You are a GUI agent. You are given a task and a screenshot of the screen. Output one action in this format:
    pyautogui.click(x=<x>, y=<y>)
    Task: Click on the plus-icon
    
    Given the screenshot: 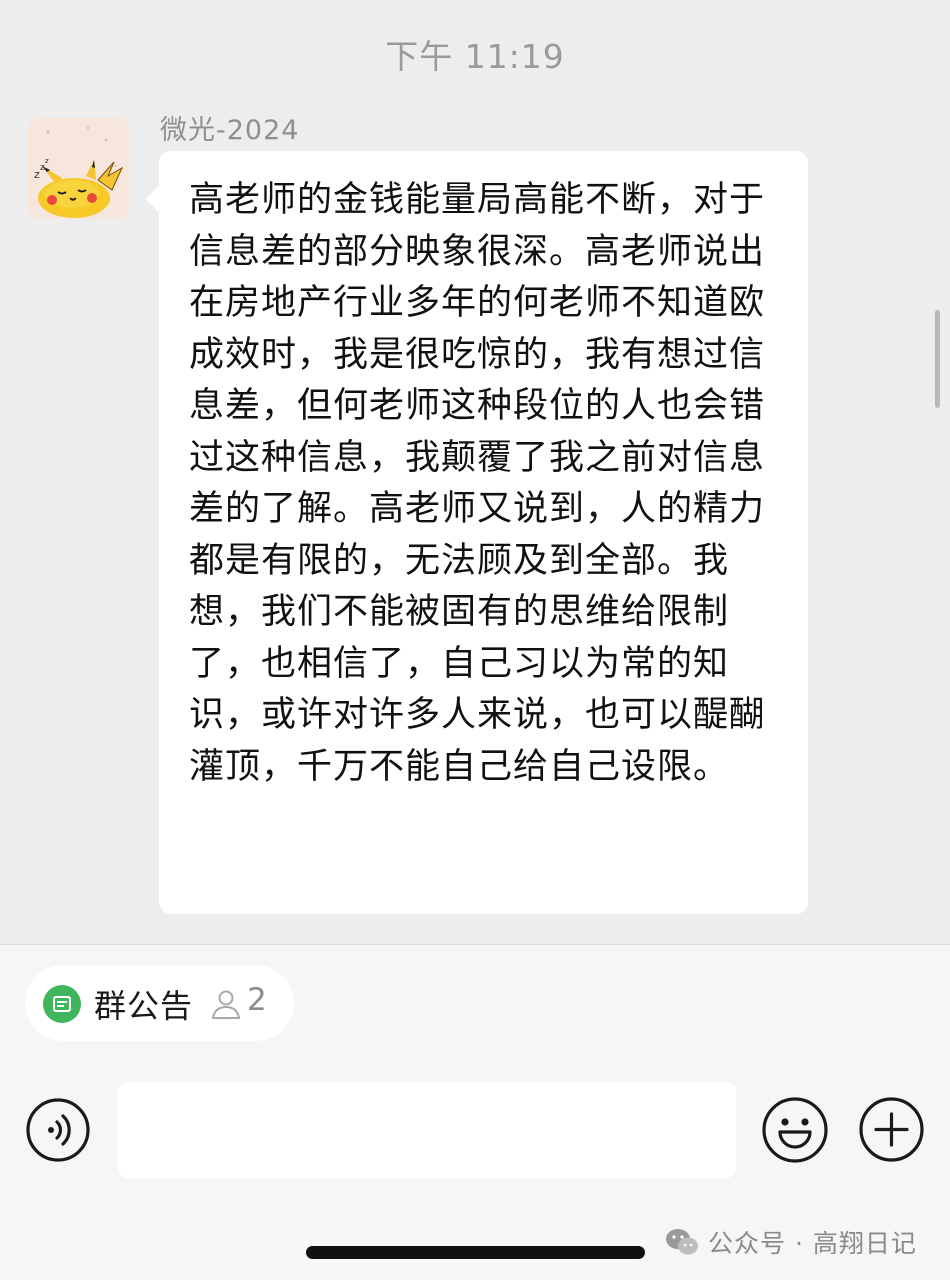 What is the action you would take?
    pyautogui.click(x=891, y=1129)
    